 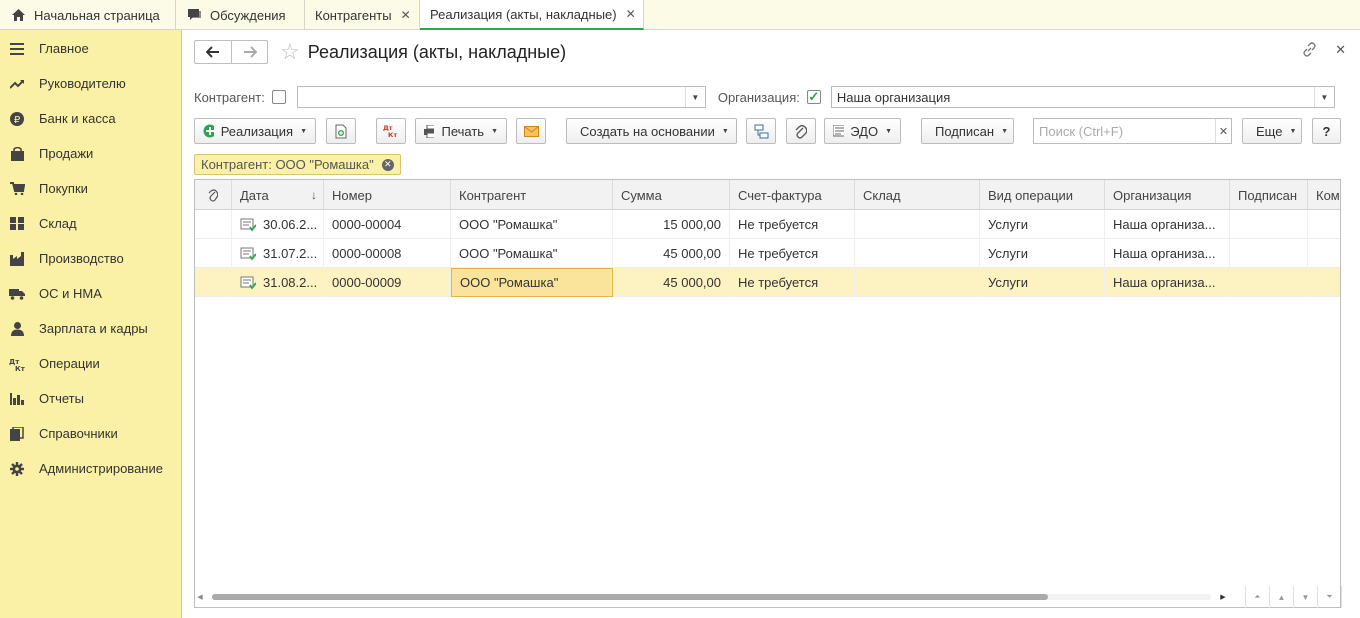 I want to click on print-button: Печать ▼, so click(x=461, y=131).